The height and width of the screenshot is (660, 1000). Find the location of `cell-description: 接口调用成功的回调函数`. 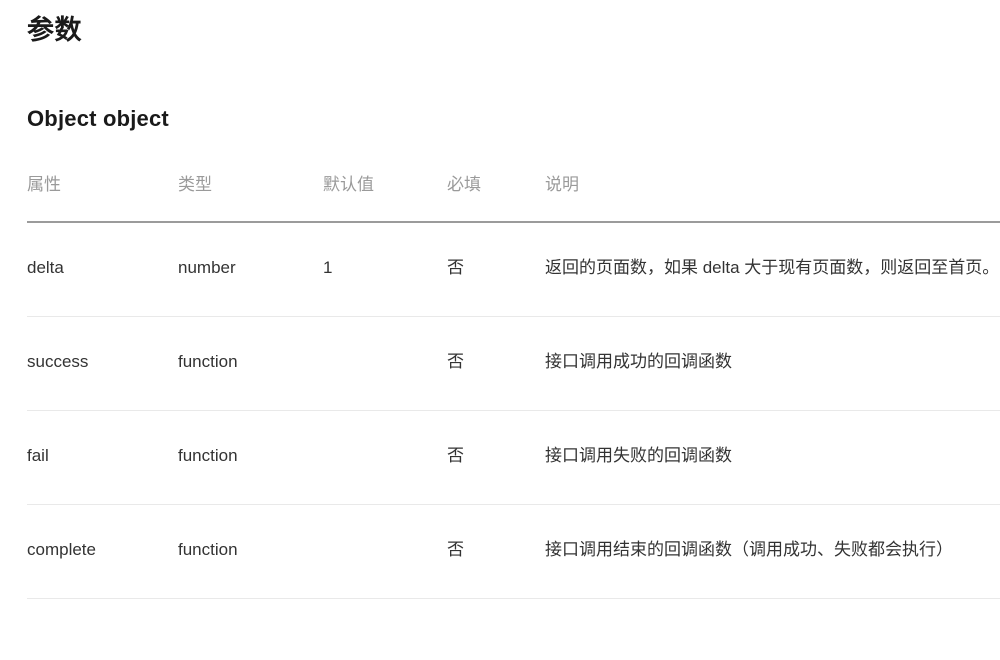

cell-description: 接口调用成功的回调函数 is located at coordinates (772, 363).